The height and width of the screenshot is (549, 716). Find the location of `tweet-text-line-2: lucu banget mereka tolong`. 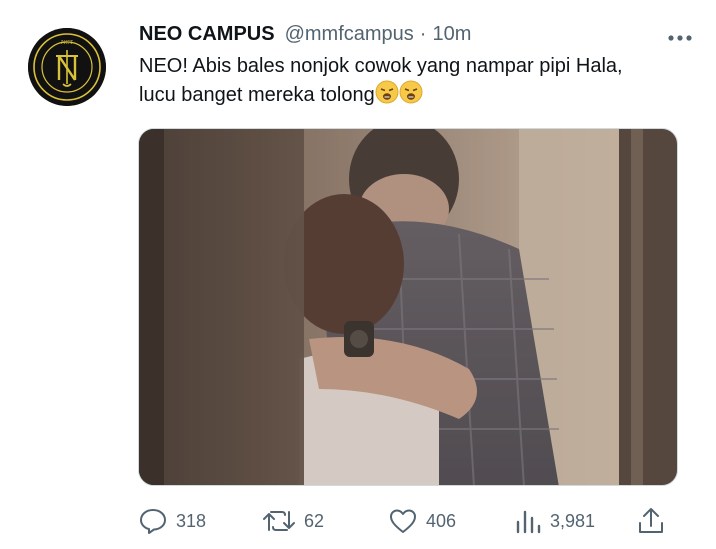

tweet-text-line-2: lucu banget mereka tolong is located at coordinates (419, 96).